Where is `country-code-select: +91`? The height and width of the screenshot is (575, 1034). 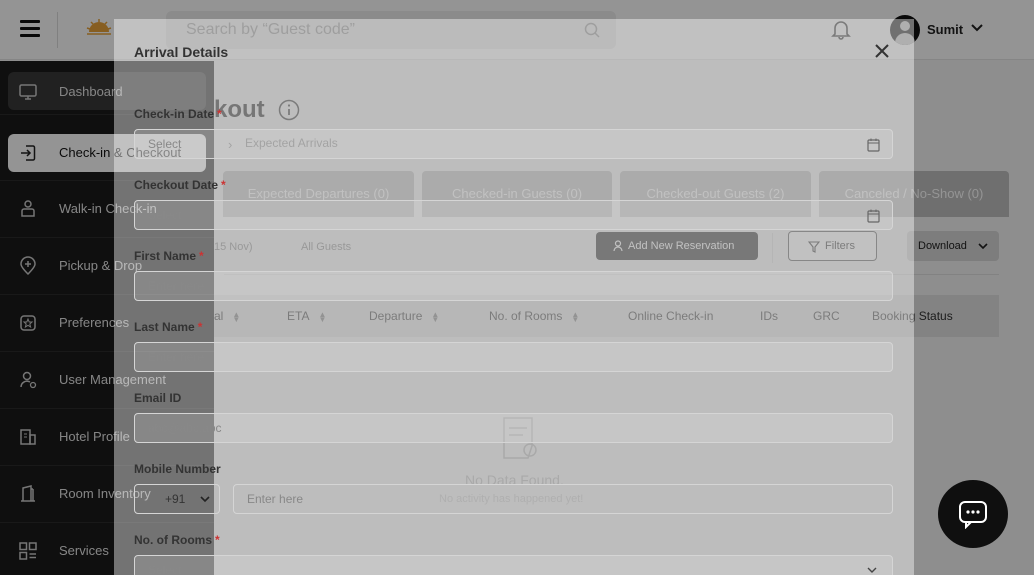
country-code-select: +91 is located at coordinates (177, 499).